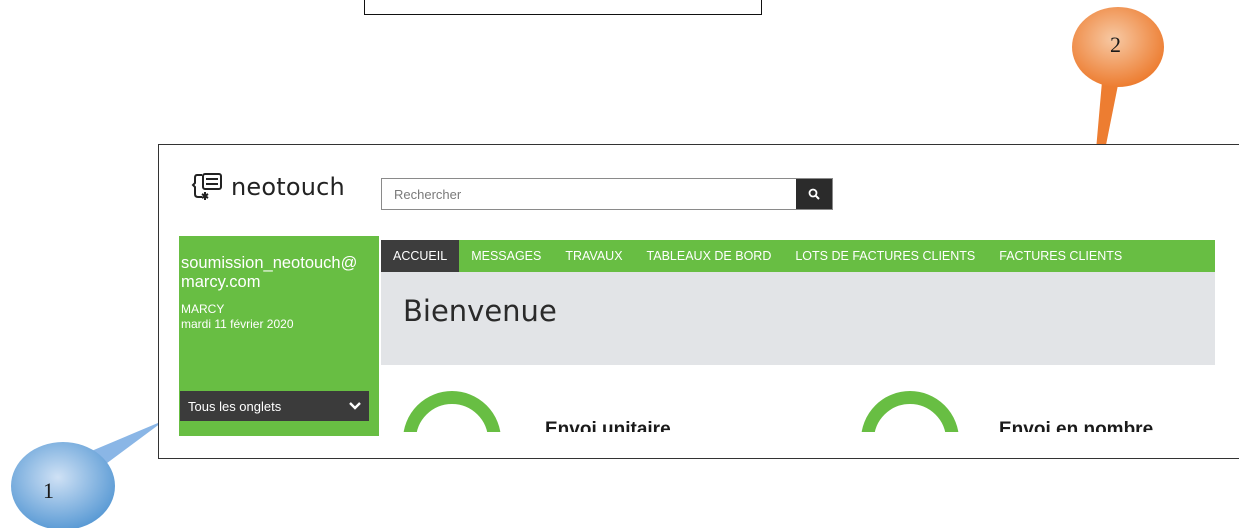 The image size is (1239, 528). Describe the element at coordinates (593, 256) in the screenshot. I see `nav-item-travaux: TRAVAUX` at that location.